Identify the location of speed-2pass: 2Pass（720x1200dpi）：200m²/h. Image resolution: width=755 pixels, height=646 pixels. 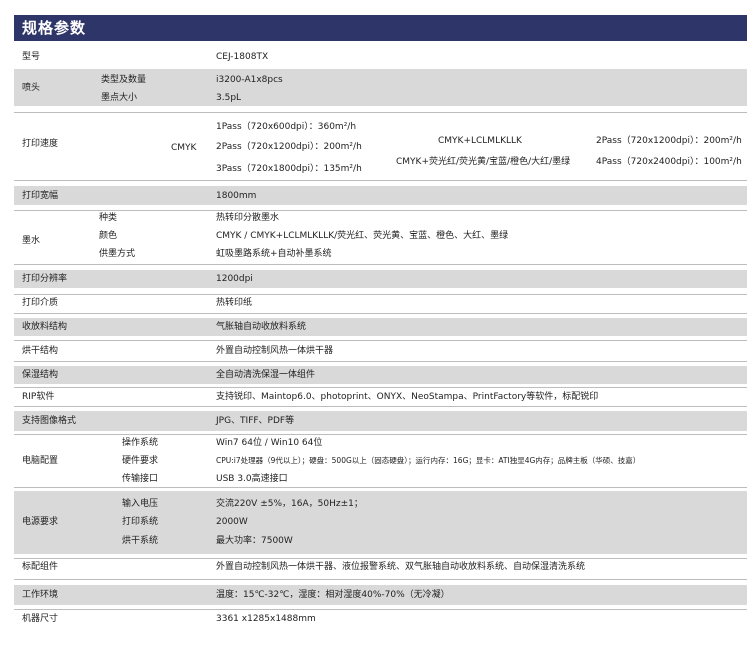
(289, 147).